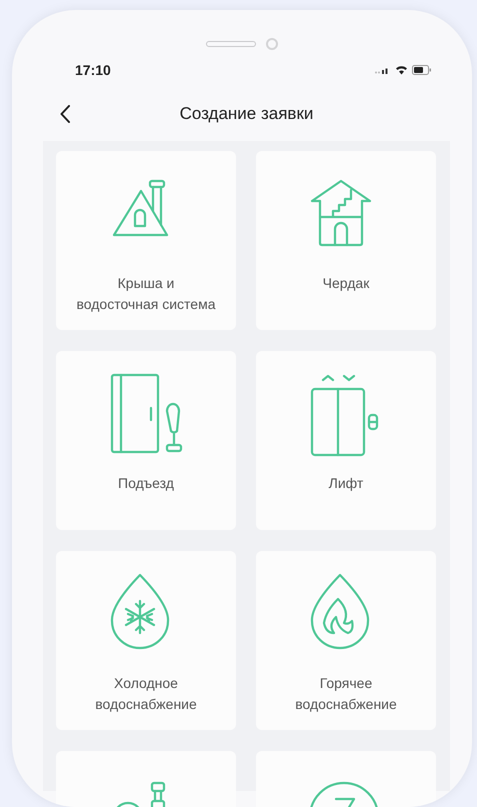  What do you see at coordinates (346, 440) in the screenshot?
I see `category-card: Лифт` at bounding box center [346, 440].